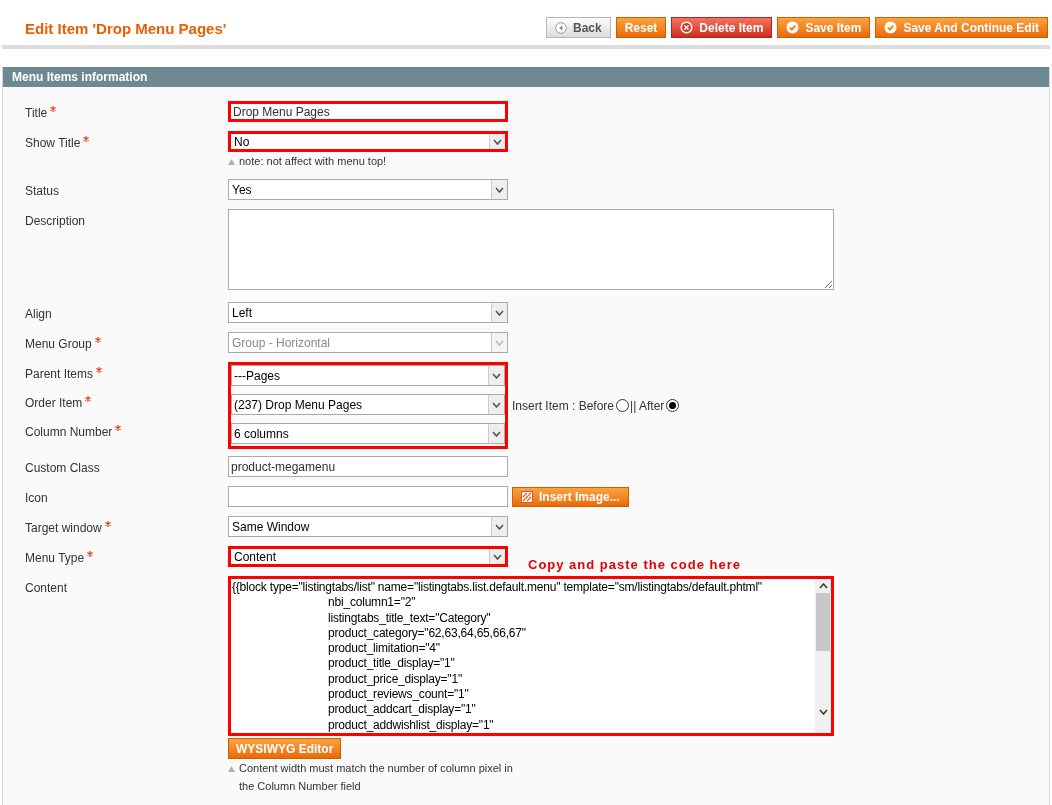 Image resolution: width=1052 pixels, height=805 pixels. I want to click on field-label: Menu Group, so click(125, 344).